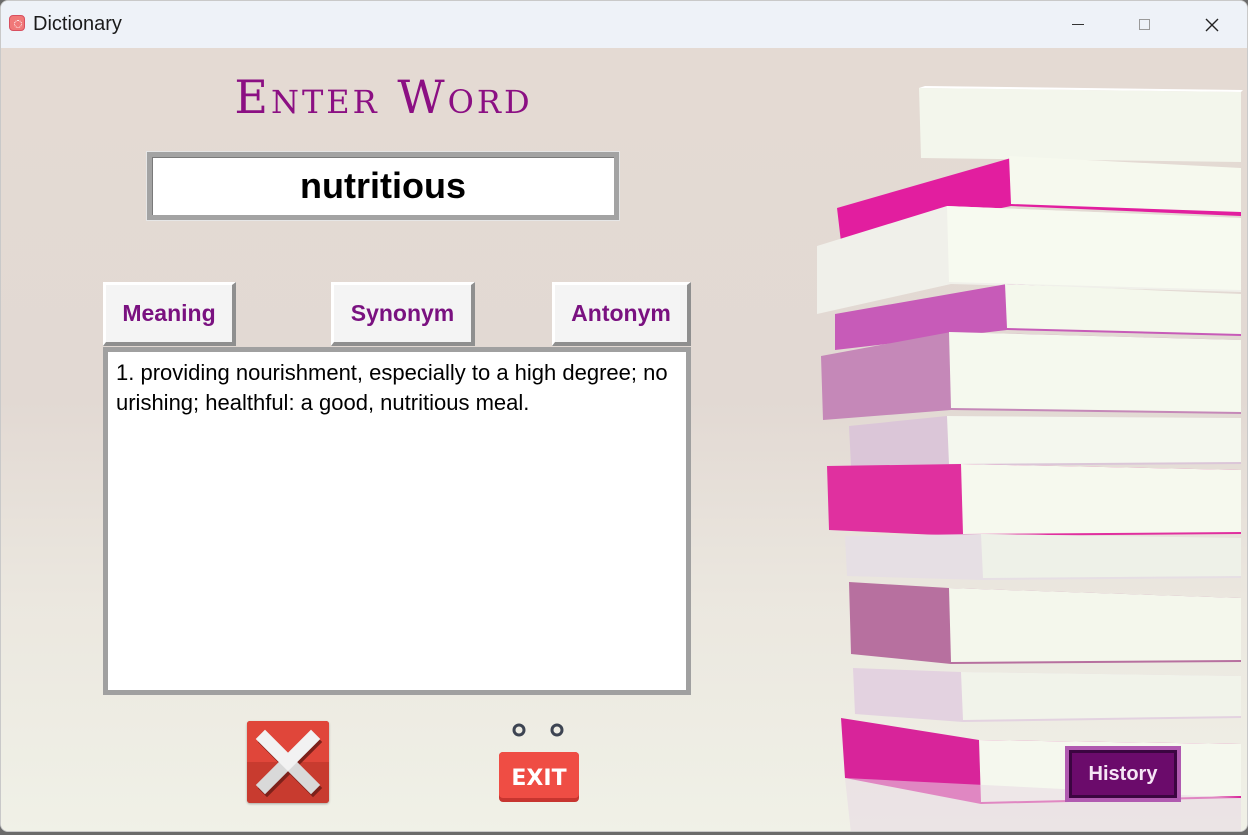 The image size is (1248, 835). Describe the element at coordinates (17, 23) in the screenshot. I see `dictionary-app-icon` at that location.